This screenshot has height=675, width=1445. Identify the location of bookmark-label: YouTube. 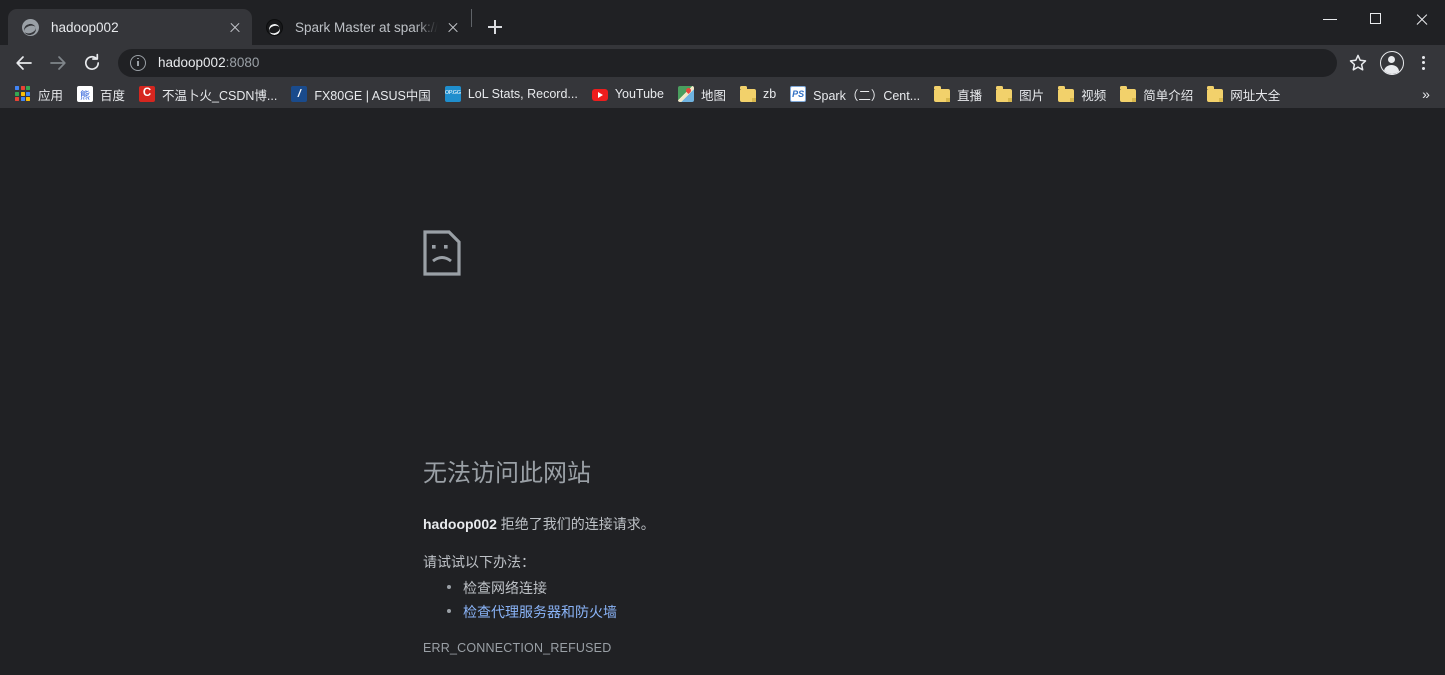
(639, 94).